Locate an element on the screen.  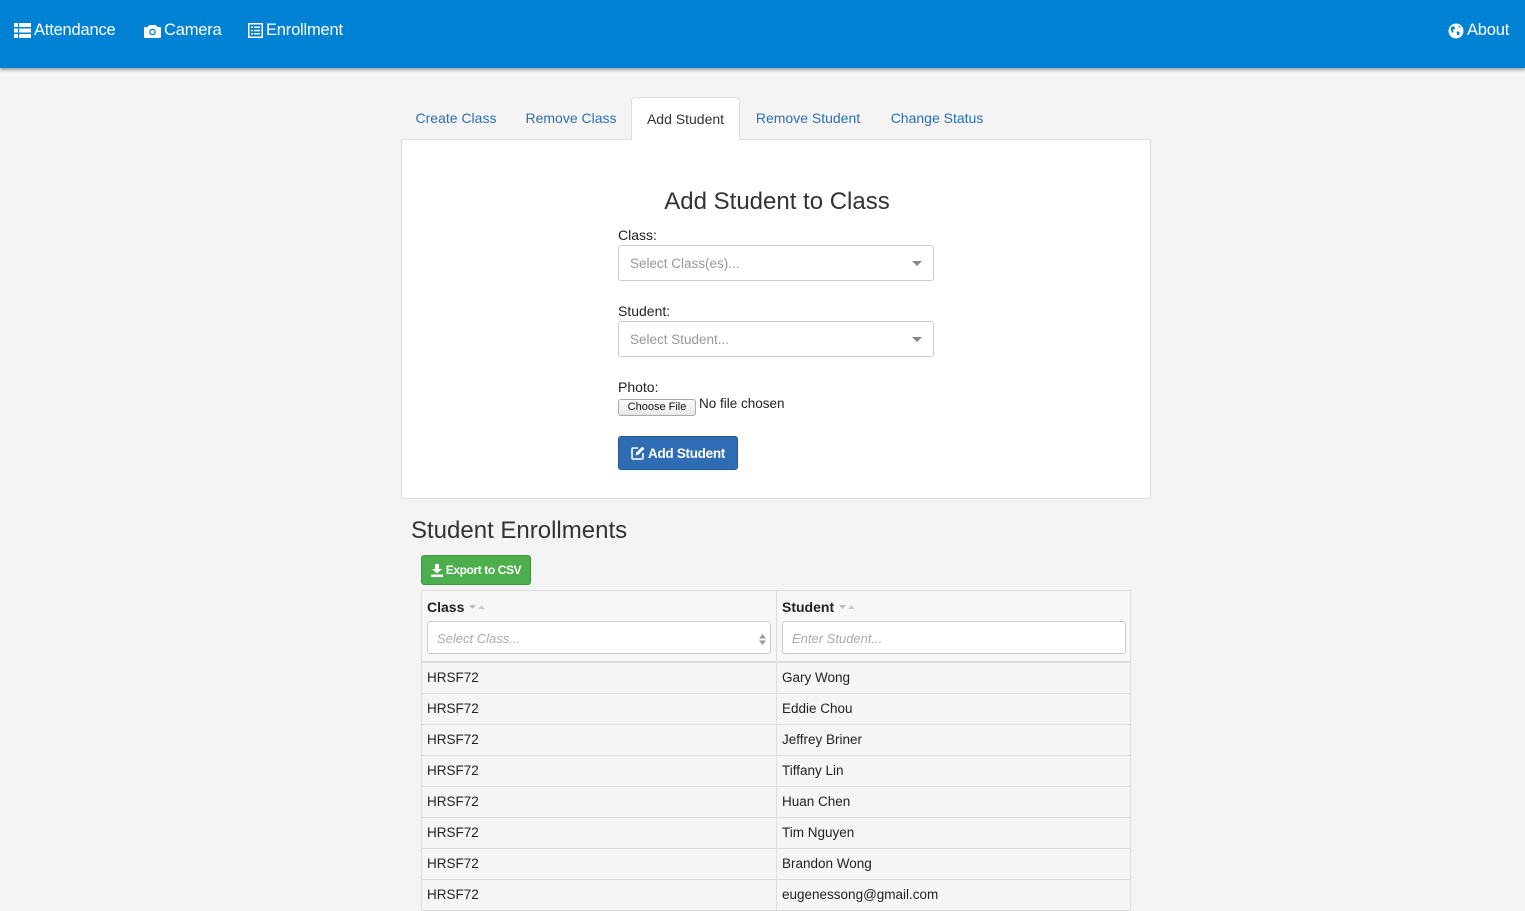
nav-about-label: About is located at coordinates (1488, 30).